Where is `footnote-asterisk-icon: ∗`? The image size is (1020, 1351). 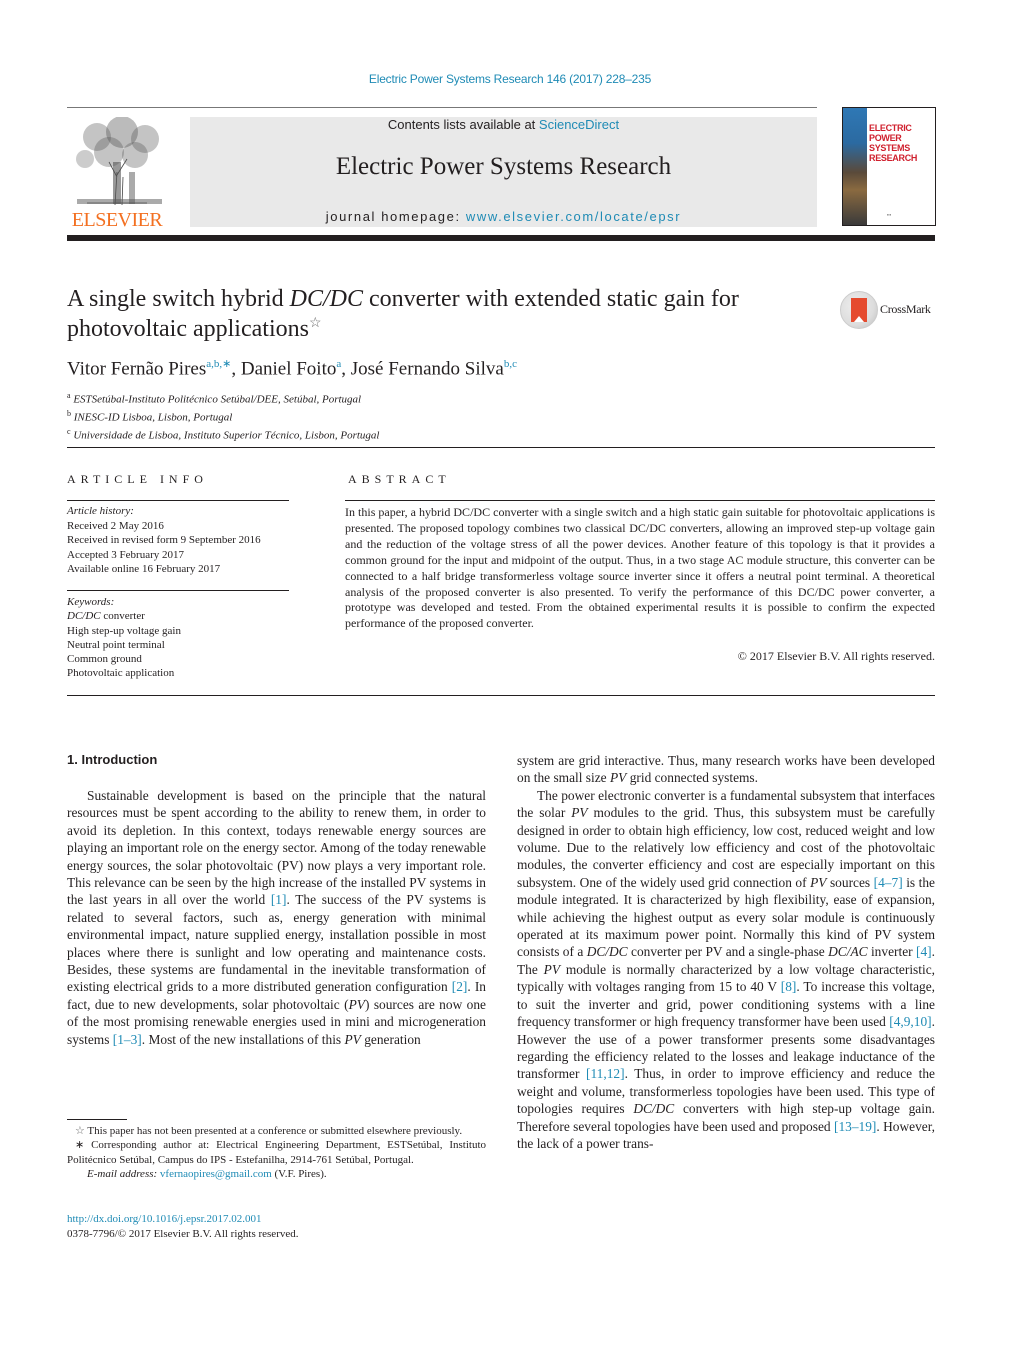
footnote-asterisk-icon: ∗ is located at coordinates (80, 1145).